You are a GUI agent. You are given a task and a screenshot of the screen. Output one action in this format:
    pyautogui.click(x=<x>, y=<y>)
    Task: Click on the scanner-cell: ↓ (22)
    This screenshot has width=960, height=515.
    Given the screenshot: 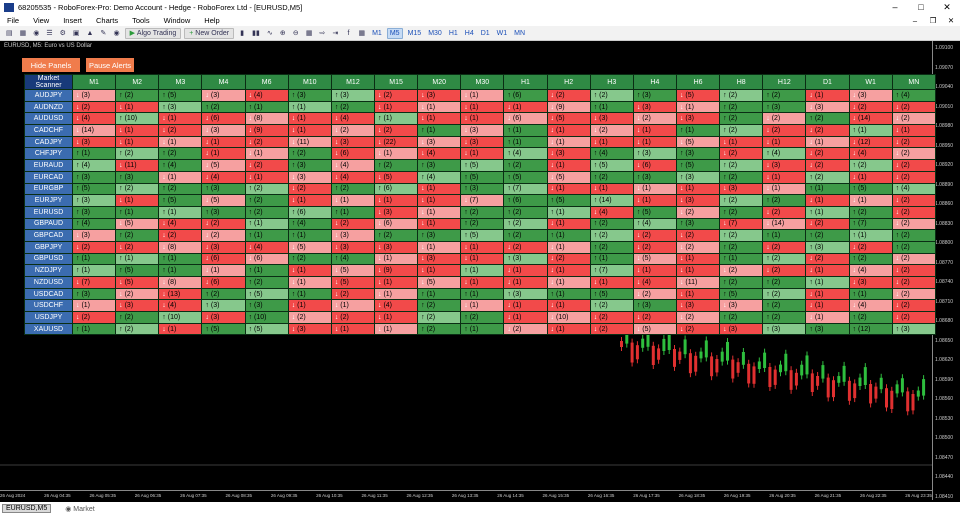 What is the action you would take?
    pyautogui.click(x=396, y=142)
    